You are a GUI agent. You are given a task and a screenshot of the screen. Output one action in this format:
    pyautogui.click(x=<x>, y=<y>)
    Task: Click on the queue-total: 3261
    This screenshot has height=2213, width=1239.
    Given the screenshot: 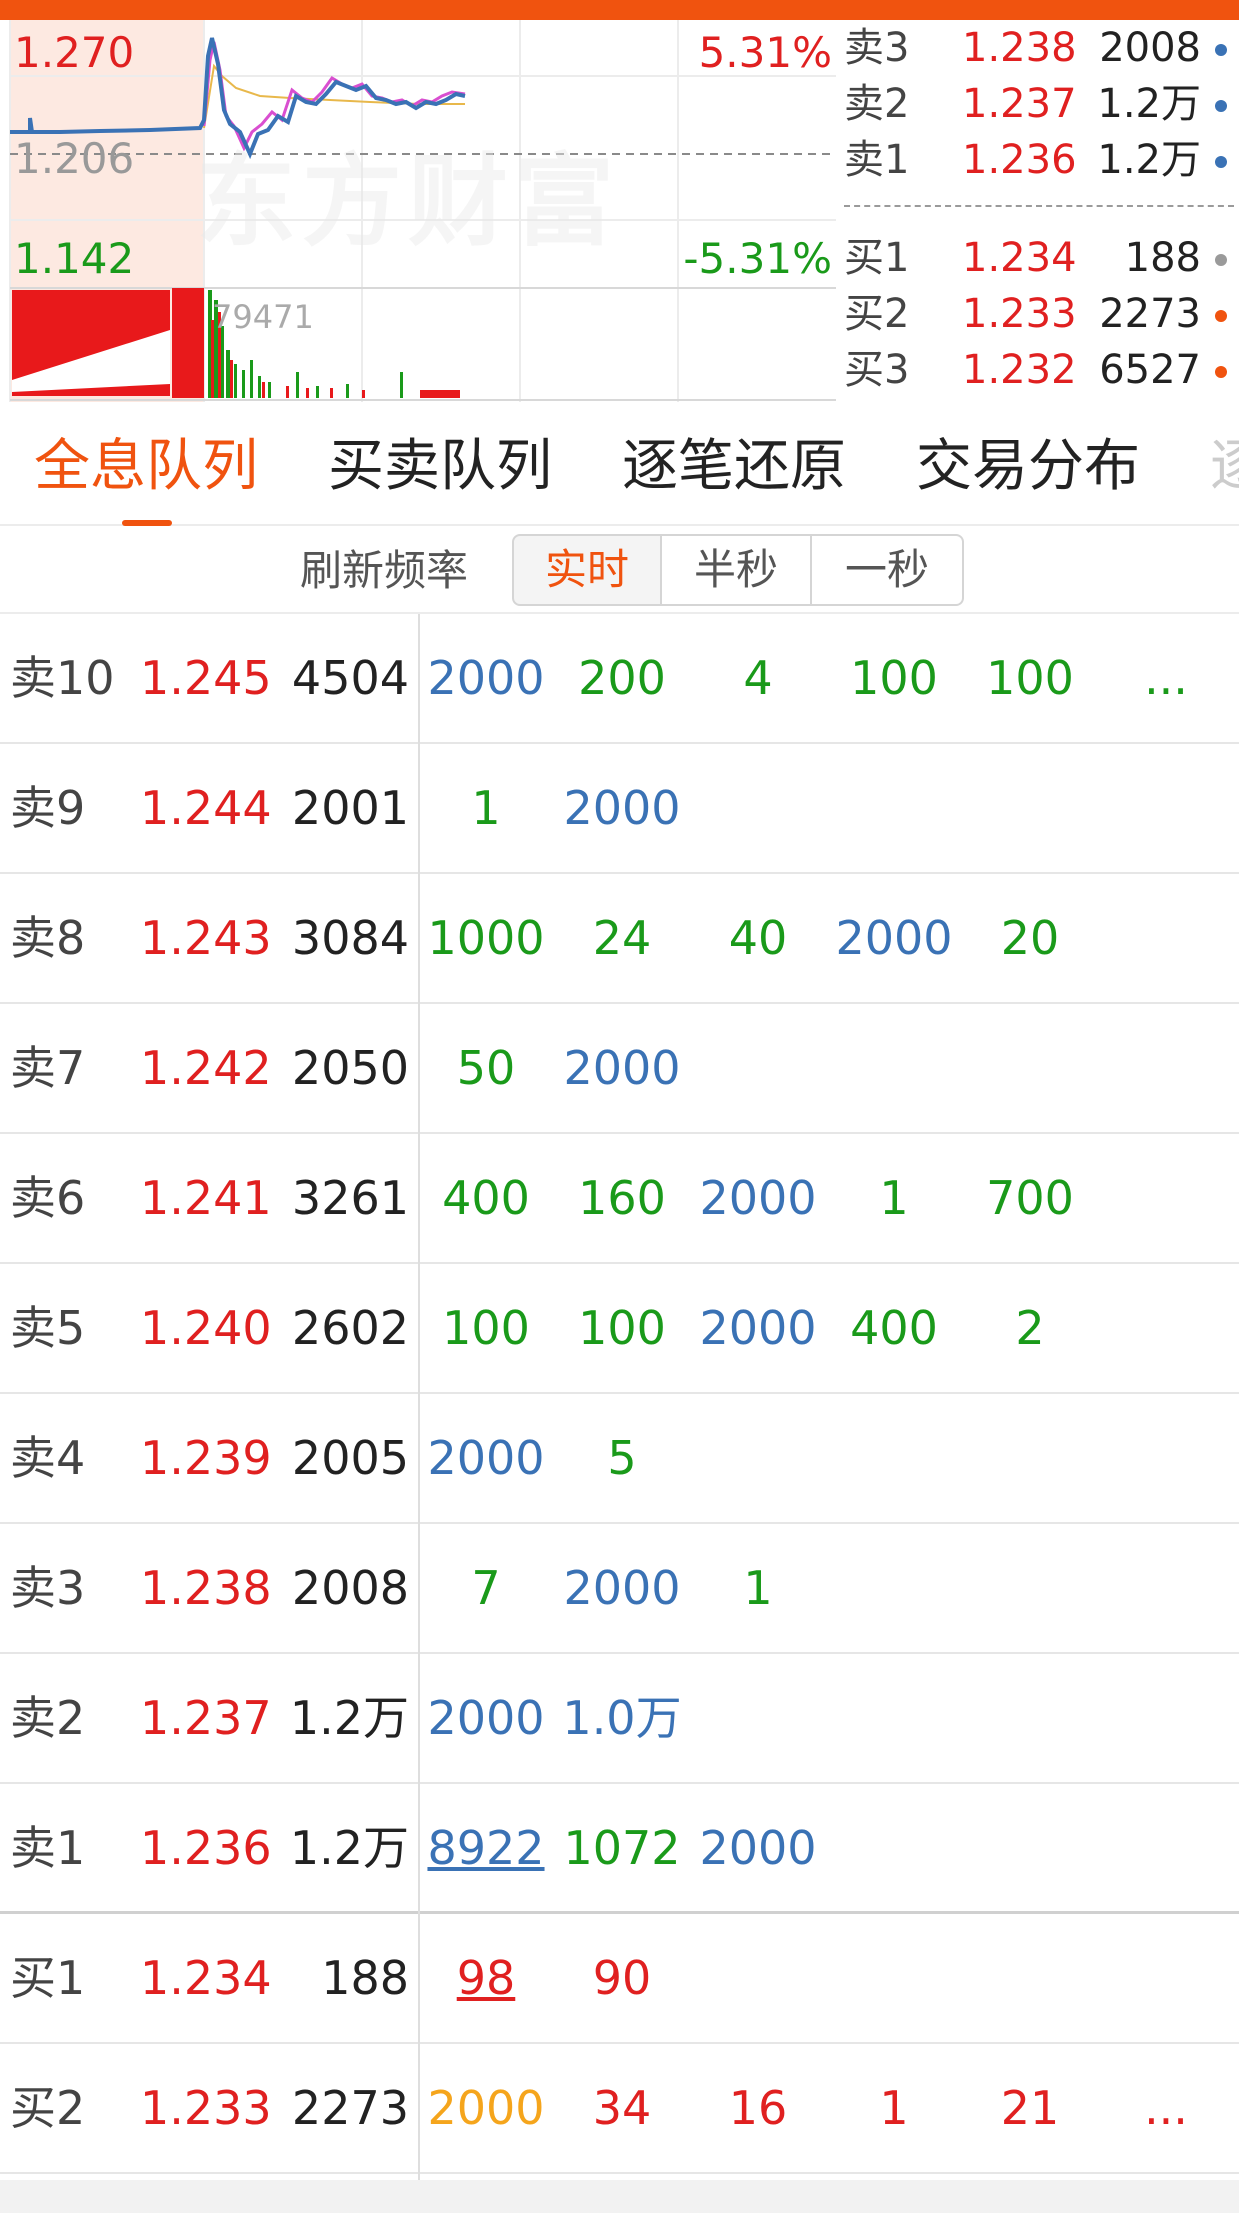 What is the action you would take?
    pyautogui.click(x=350, y=1198)
    